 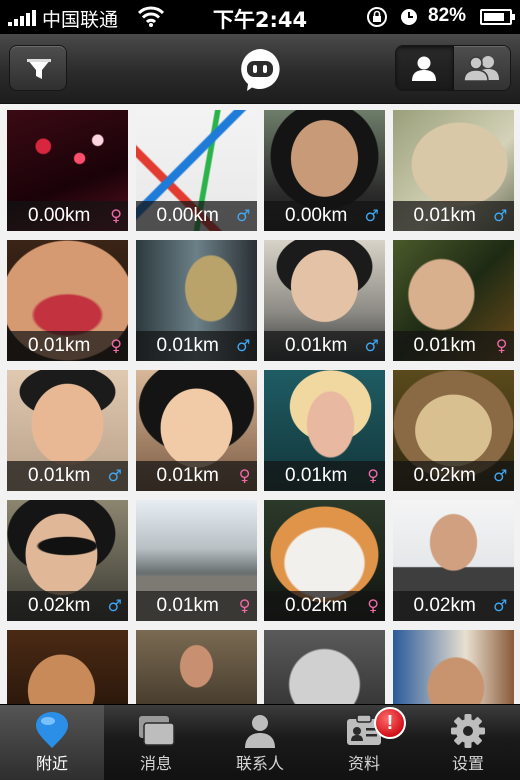 What do you see at coordinates (409, 17) in the screenshot?
I see `clock-icon` at bounding box center [409, 17].